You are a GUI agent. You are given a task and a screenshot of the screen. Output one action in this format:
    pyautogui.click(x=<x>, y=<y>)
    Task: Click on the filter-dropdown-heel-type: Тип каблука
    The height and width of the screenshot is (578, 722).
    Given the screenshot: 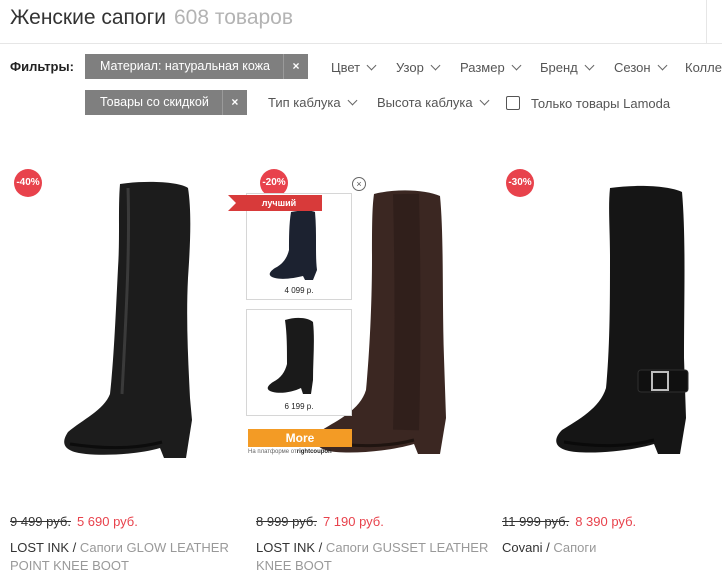 What is the action you would take?
    pyautogui.click(x=313, y=102)
    